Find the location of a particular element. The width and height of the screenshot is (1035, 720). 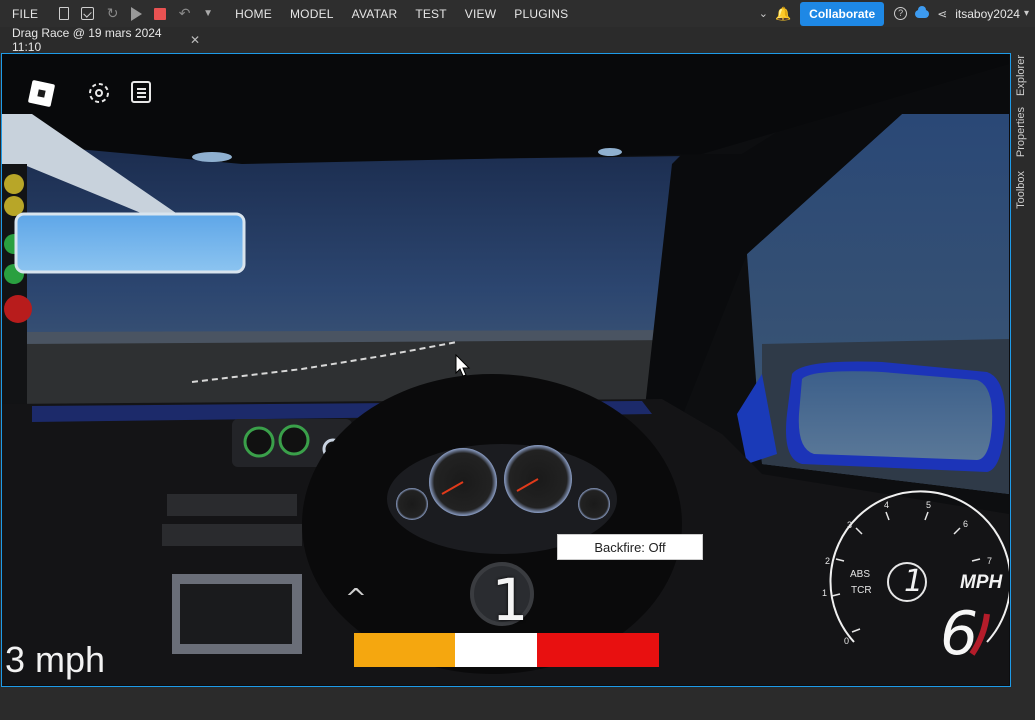

tab-test: TEST is located at coordinates (430, 14).